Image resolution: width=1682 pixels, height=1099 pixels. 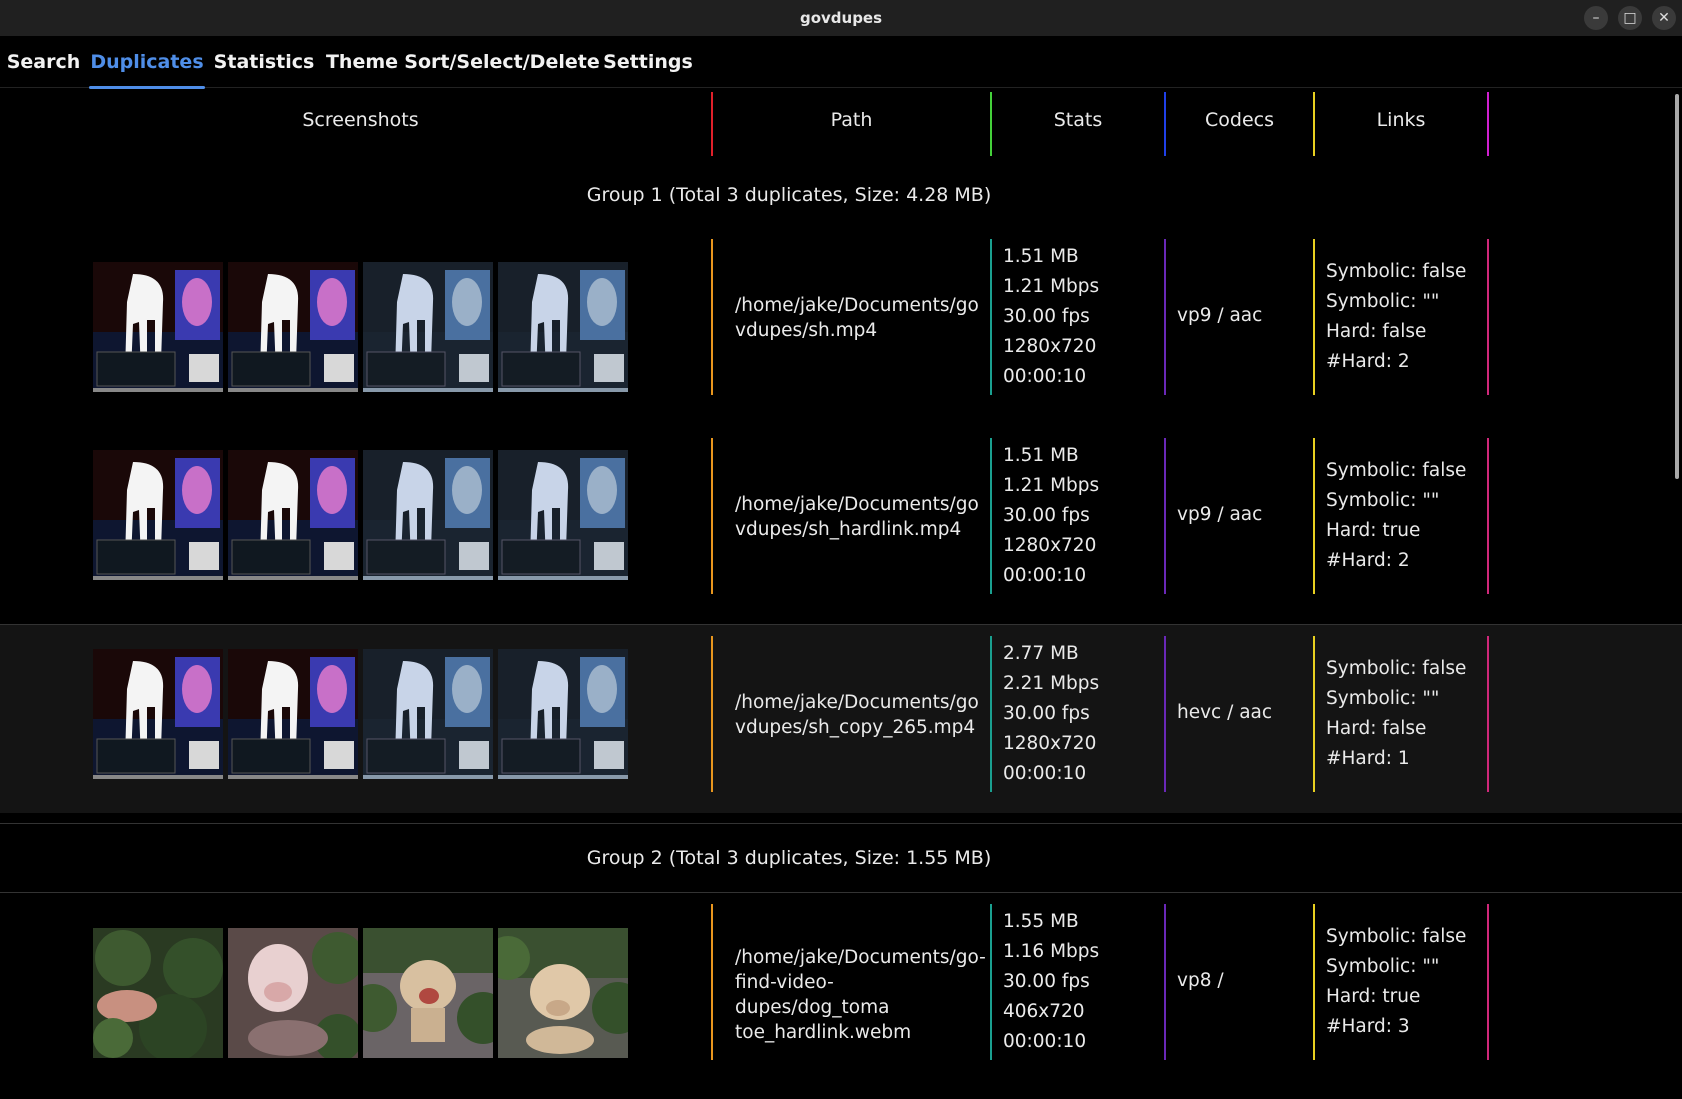 What do you see at coordinates (855, 727) in the screenshot?
I see `path-line: vdupes/sh_copy_265.mp4` at bounding box center [855, 727].